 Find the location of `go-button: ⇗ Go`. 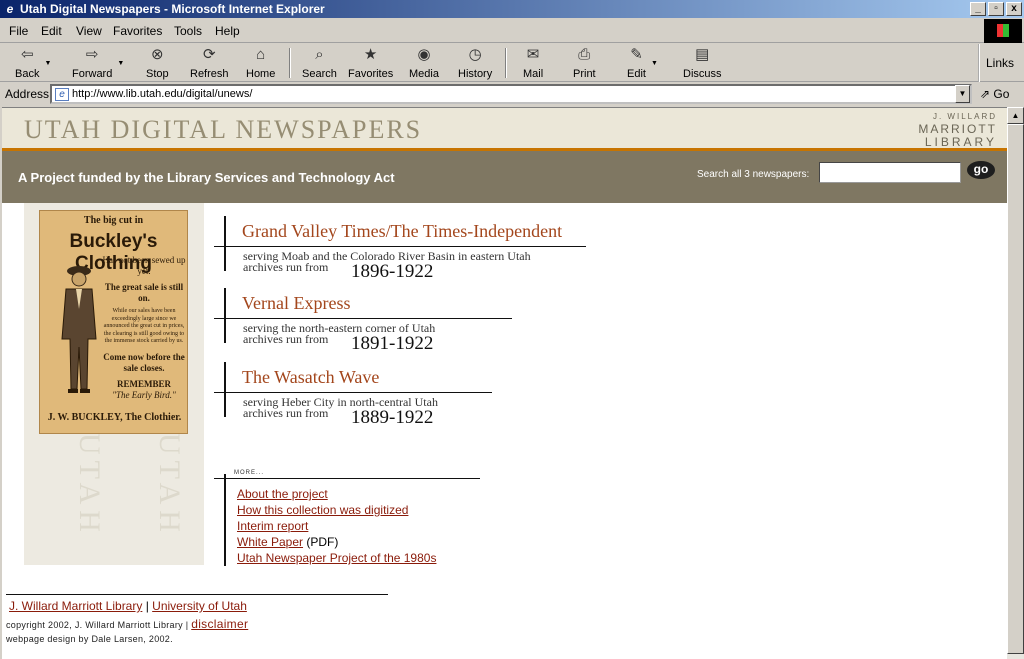

go-button: ⇗ Go is located at coordinates (994, 94).